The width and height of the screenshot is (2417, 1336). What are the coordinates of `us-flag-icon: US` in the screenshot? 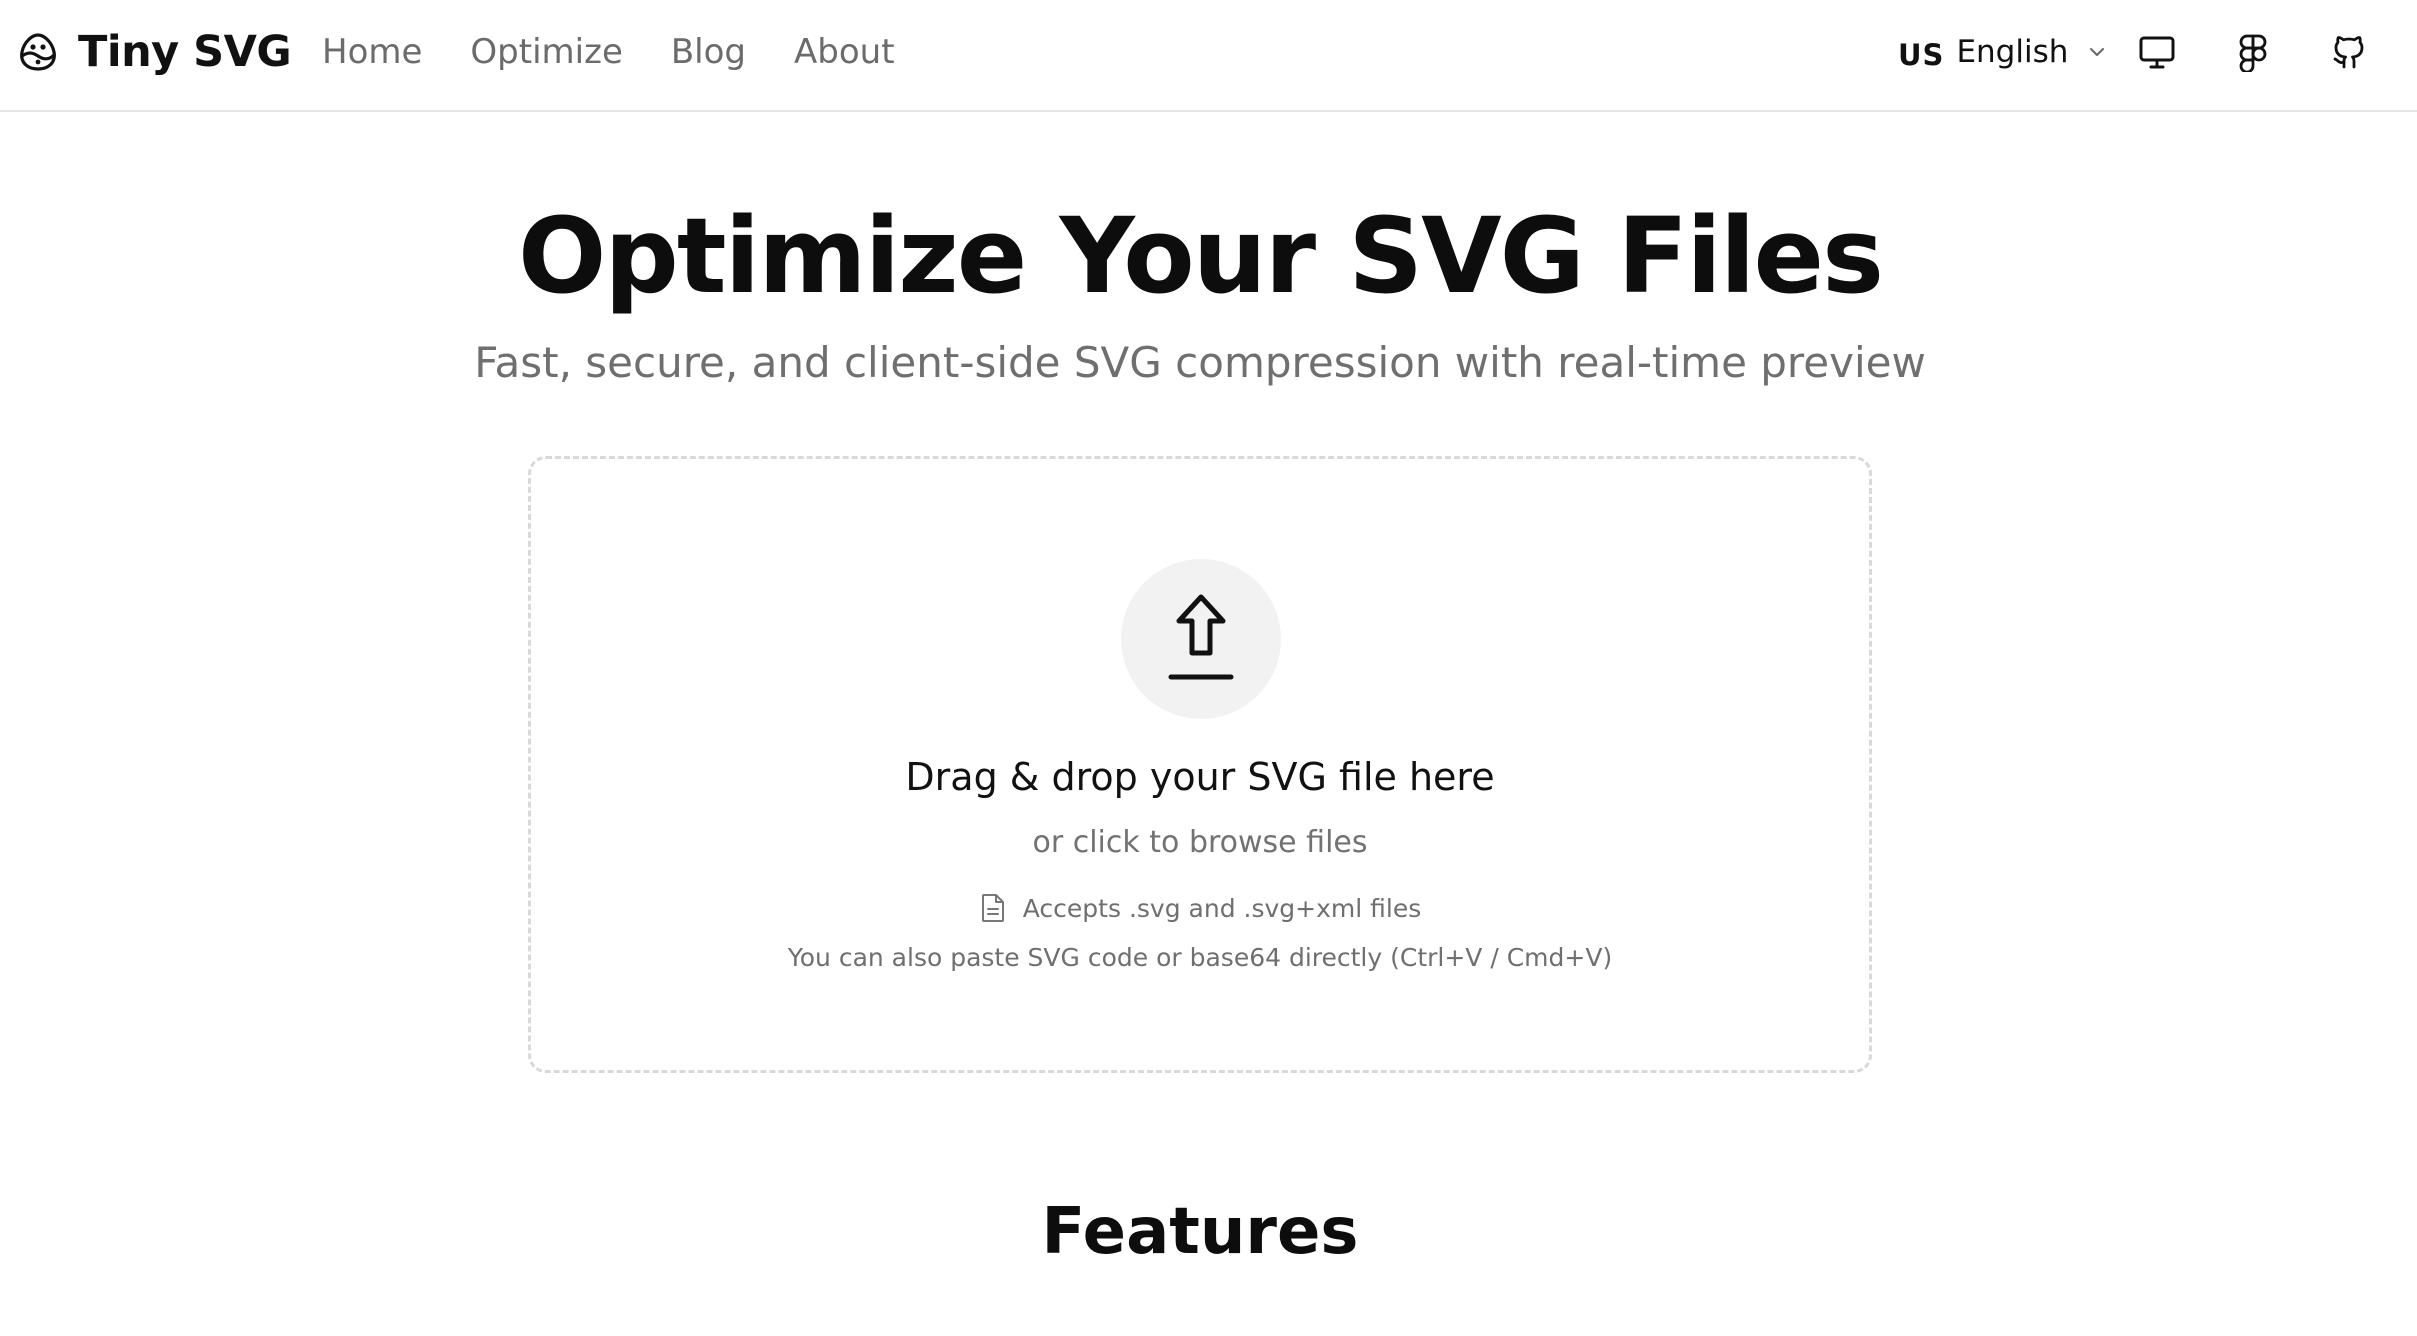 It's located at (1921, 55).